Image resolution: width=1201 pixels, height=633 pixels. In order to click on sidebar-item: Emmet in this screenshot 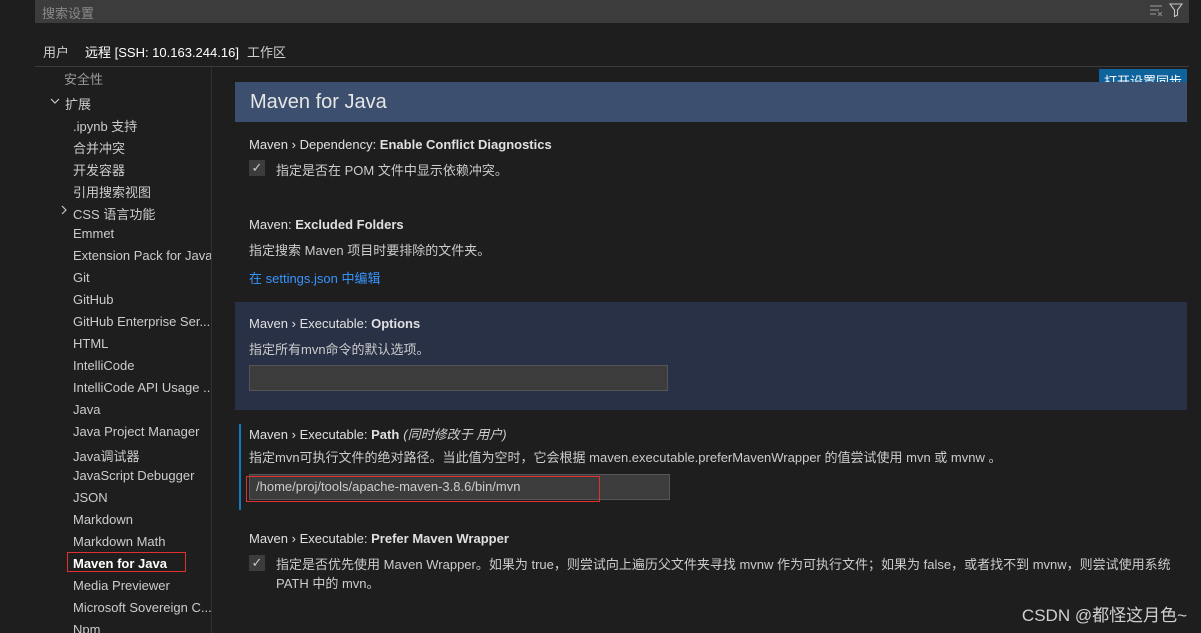, I will do `click(93, 233)`.